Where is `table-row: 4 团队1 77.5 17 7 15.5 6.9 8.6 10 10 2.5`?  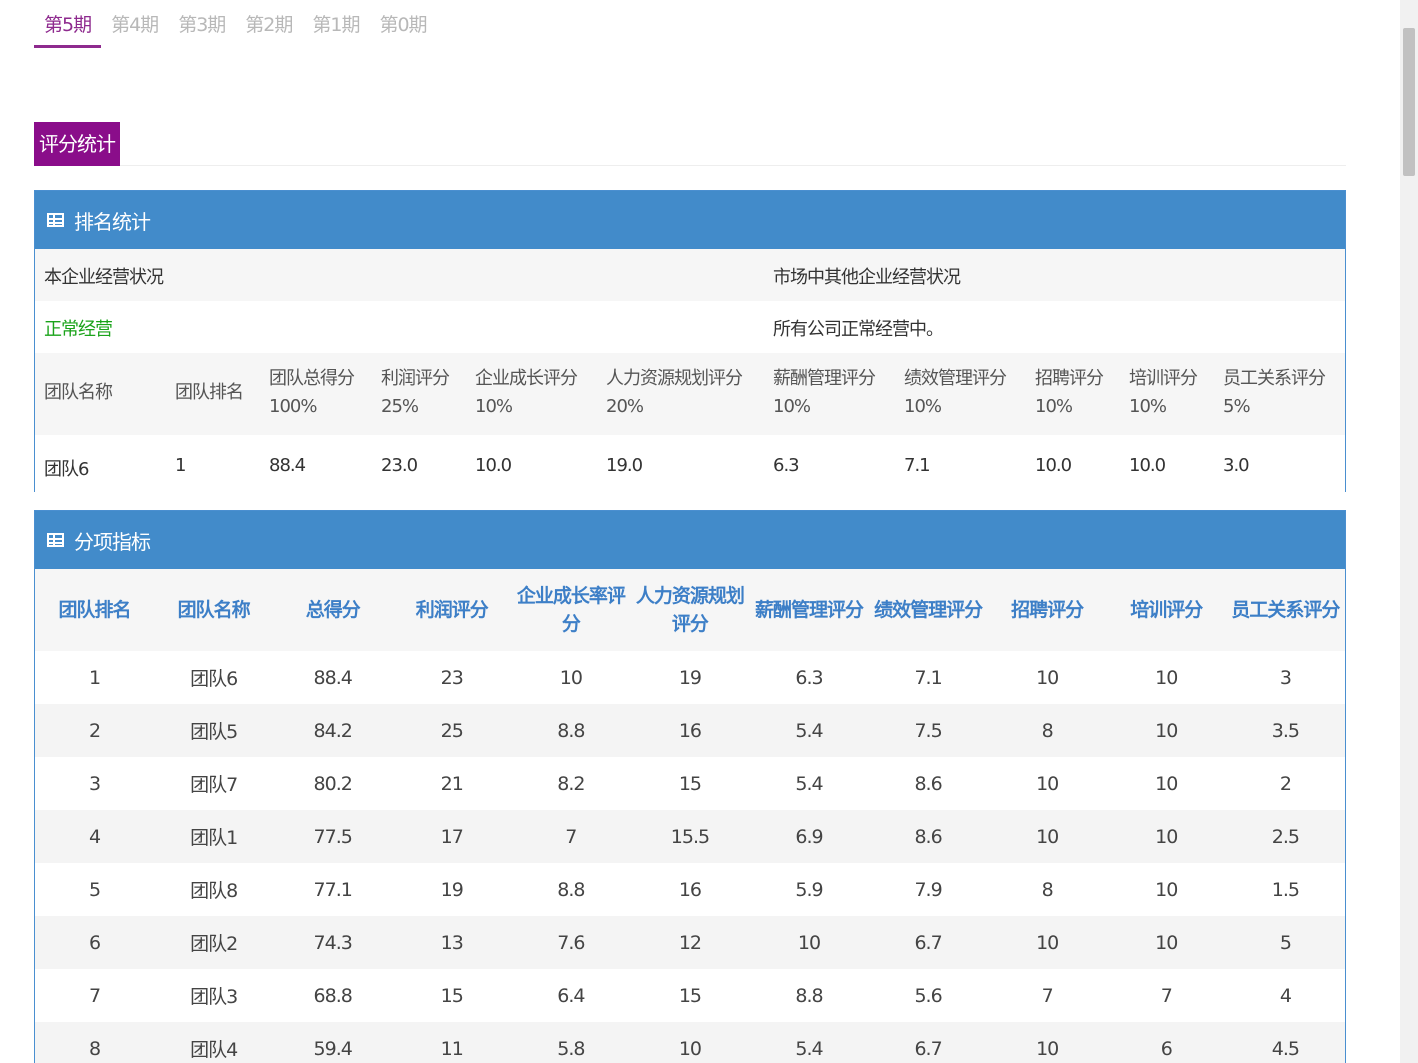
table-row: 4 团队1 77.5 17 7 15.5 6.9 8.6 10 10 2.5 is located at coordinates (690, 836).